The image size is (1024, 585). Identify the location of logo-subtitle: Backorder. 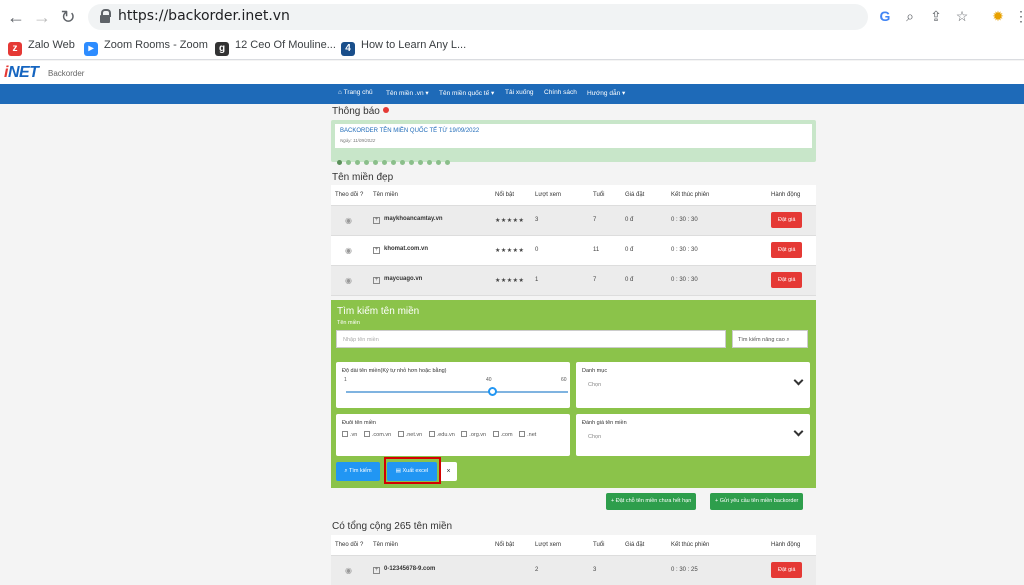
(66, 73).